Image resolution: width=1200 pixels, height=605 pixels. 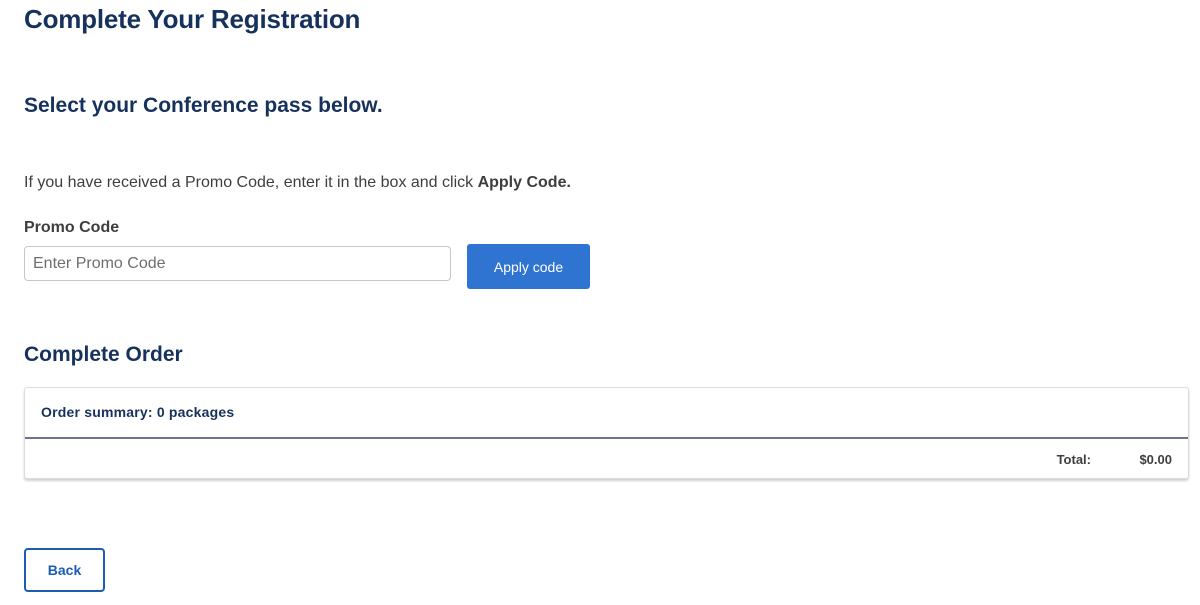 I want to click on order-summary-card: Order summary: 0 packages Total: $0.00, so click(x=606, y=433).